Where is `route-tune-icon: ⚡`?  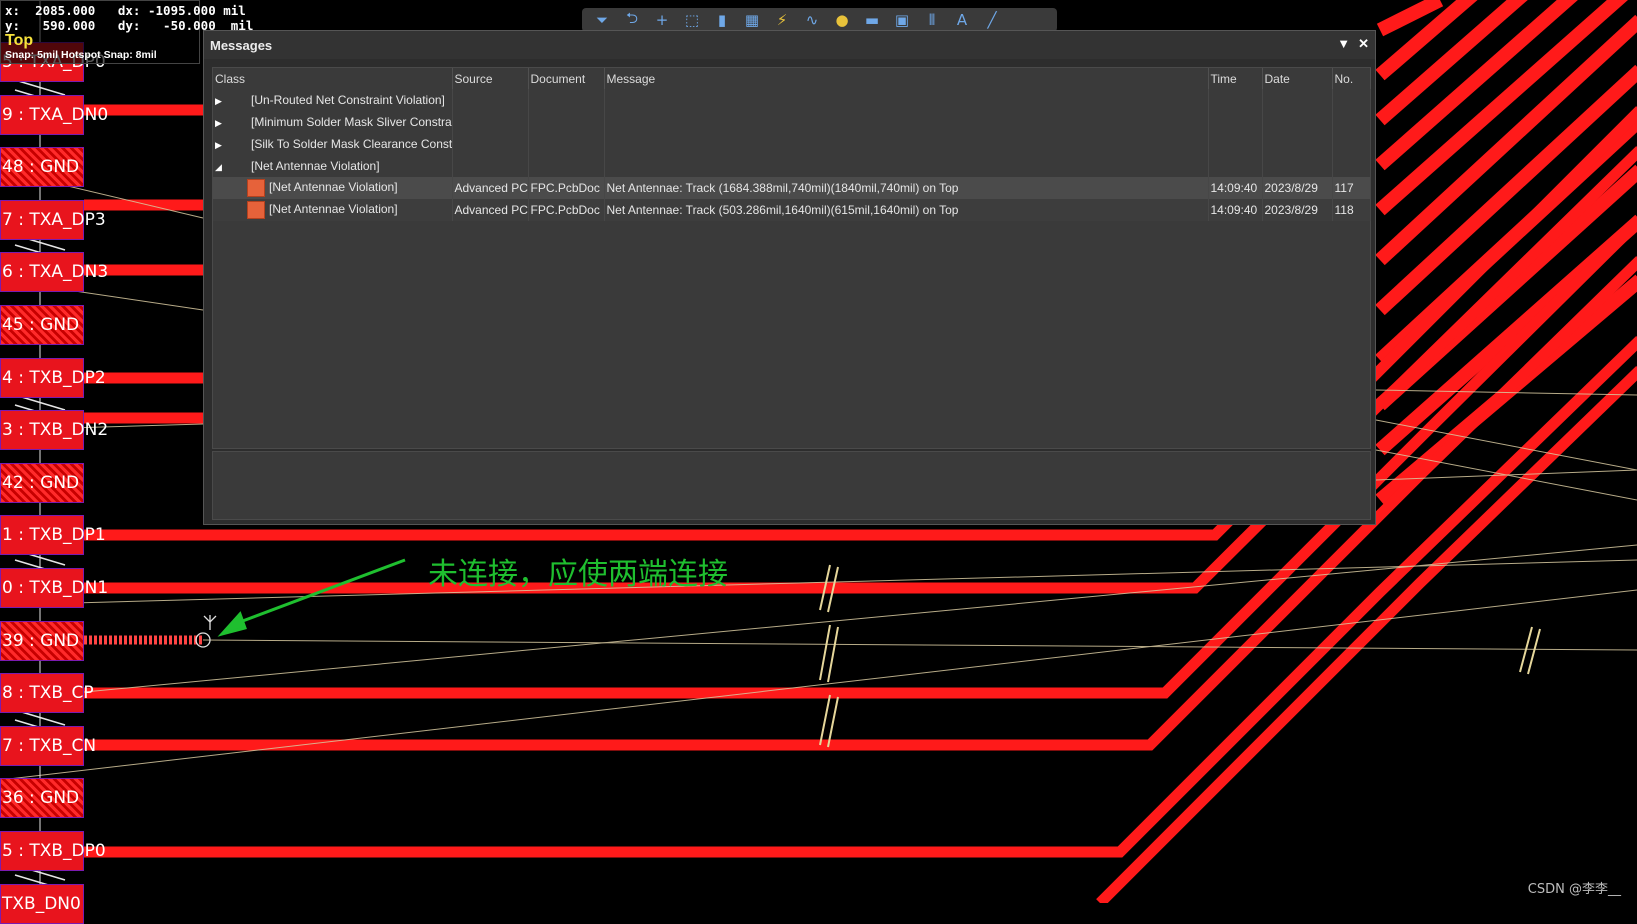 route-tune-icon: ⚡ is located at coordinates (782, 20).